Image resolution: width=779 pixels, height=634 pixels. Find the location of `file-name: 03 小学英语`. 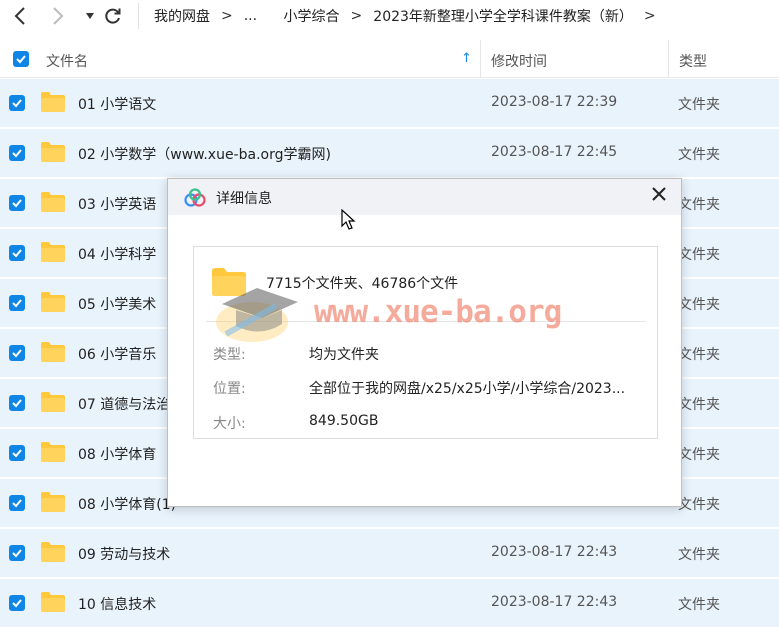

file-name: 03 小学英语 is located at coordinates (117, 204).